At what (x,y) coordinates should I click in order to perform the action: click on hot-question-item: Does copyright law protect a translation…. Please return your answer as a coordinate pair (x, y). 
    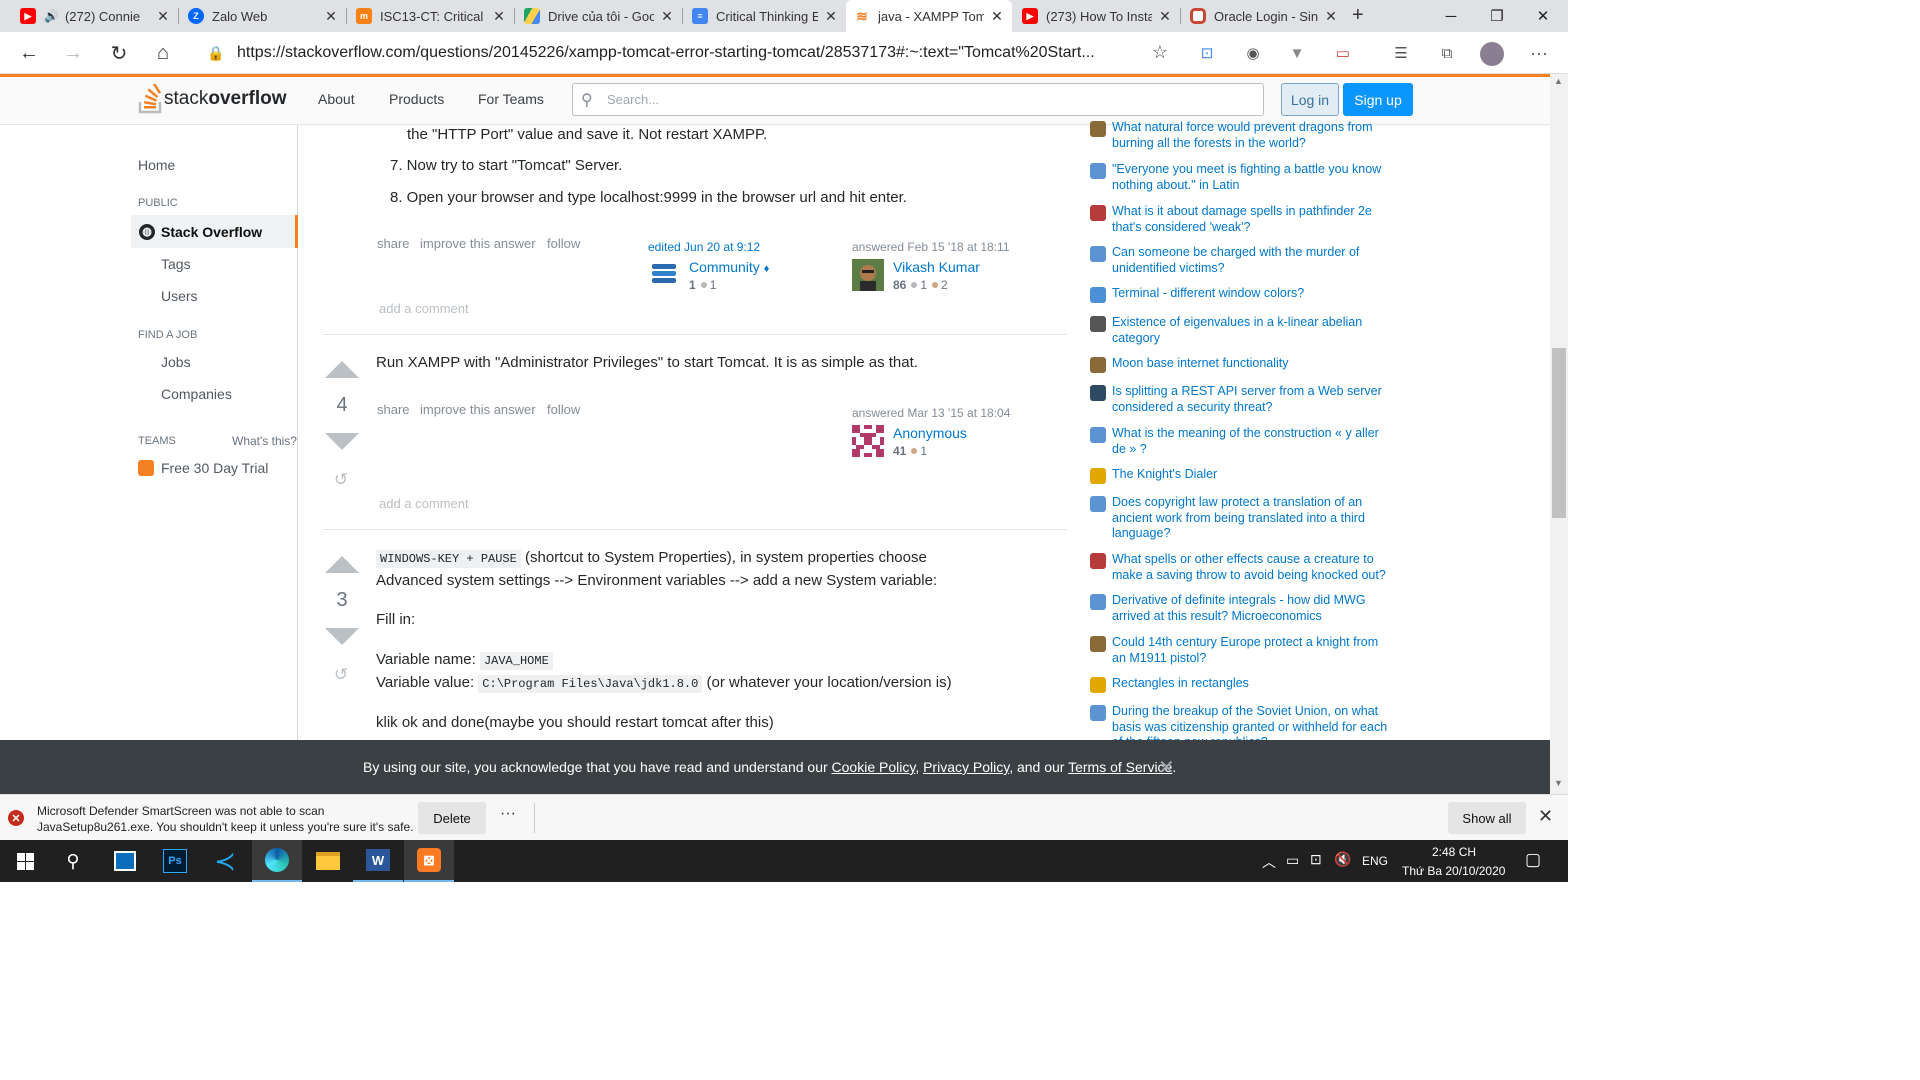
    Looking at the image, I should click on (1240, 518).